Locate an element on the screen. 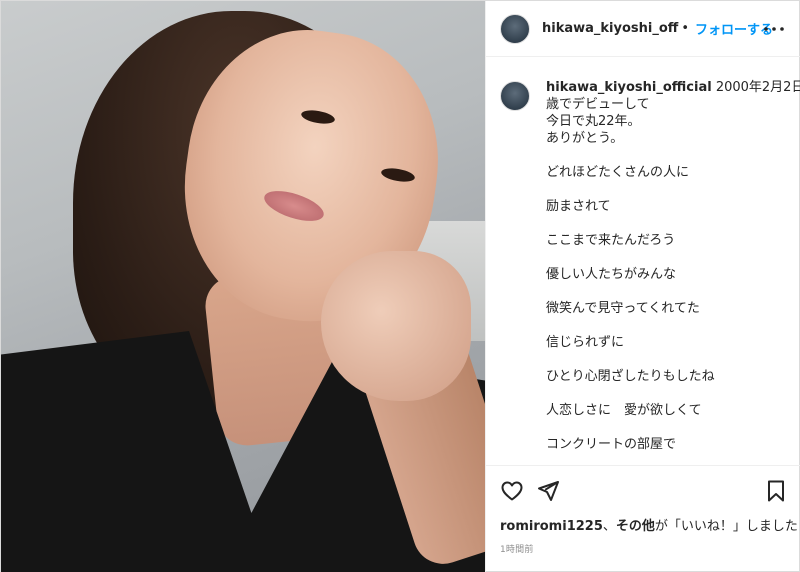 Image resolution: width=800 pixels, height=572 pixels. caption-line: ひとり心閉ざしたりもしたね is located at coordinates (630, 376).